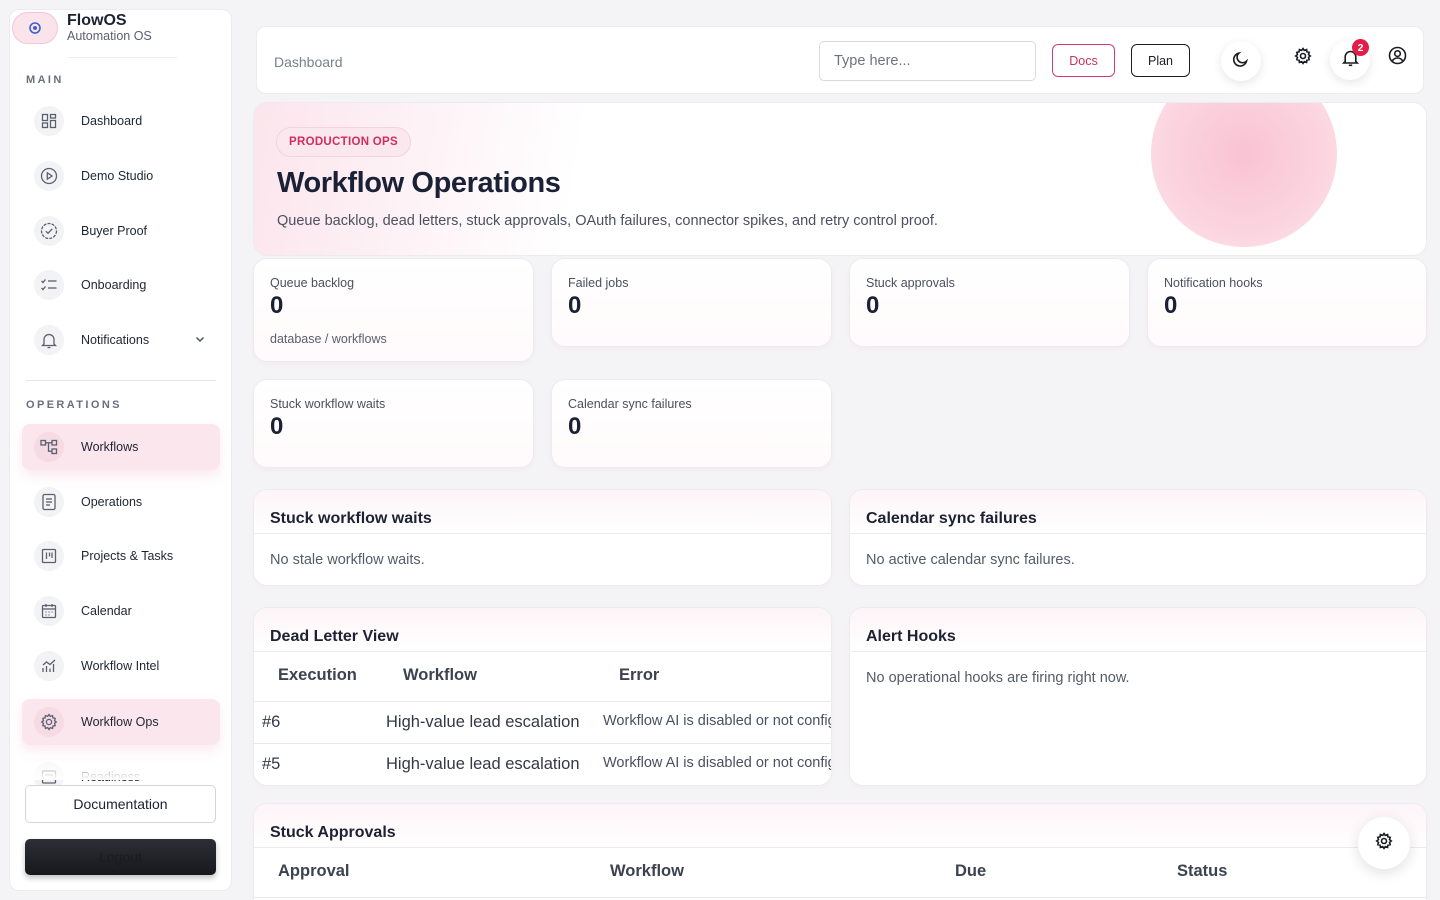 Image resolution: width=1440 pixels, height=900 pixels. What do you see at coordinates (334, 636) in the screenshot?
I see `panel-title: Dead Letter View` at bounding box center [334, 636].